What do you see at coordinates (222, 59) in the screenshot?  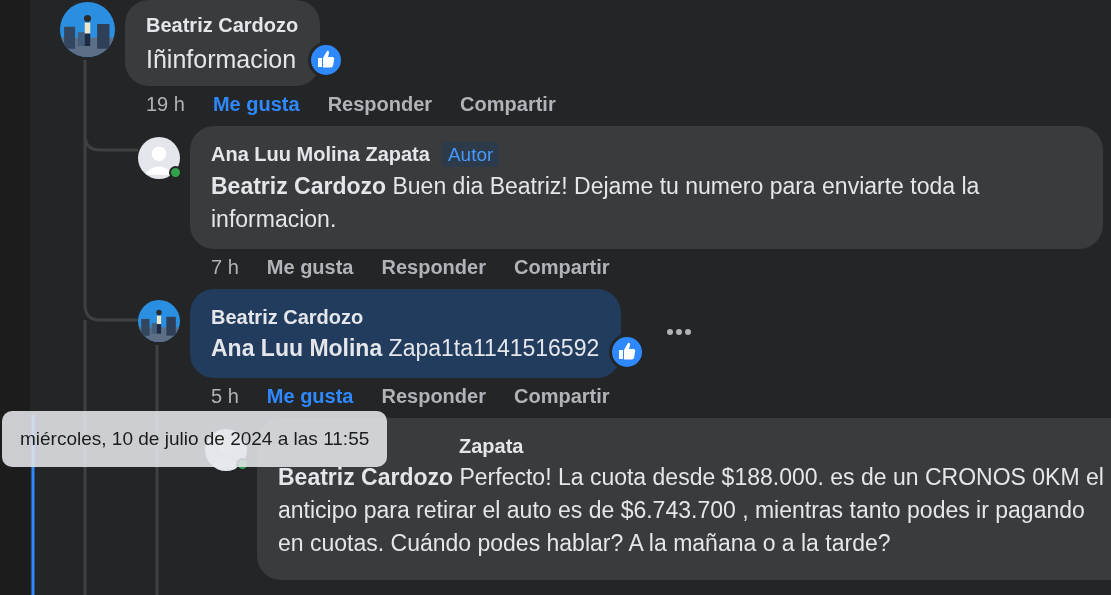 I see `comment-text: Iñinformacion` at bounding box center [222, 59].